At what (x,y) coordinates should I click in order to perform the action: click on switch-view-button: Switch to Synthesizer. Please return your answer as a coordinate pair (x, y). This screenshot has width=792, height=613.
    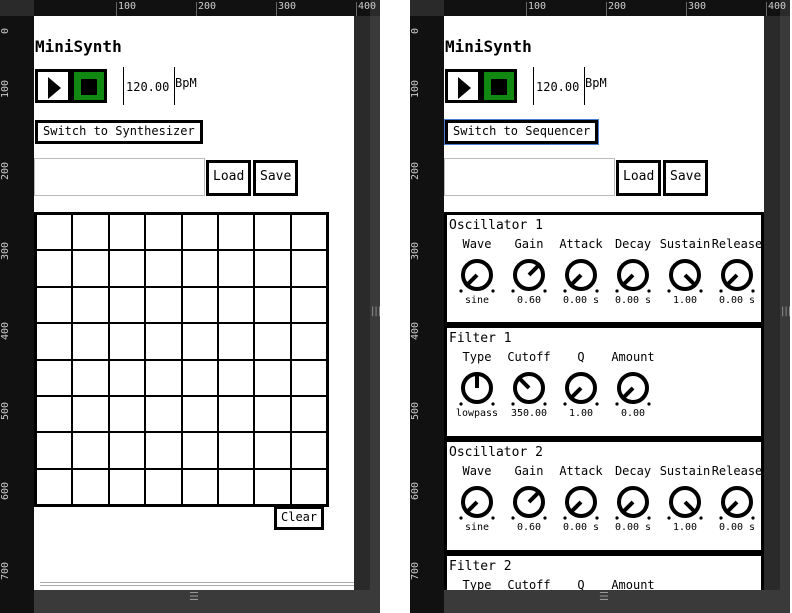
    Looking at the image, I should click on (119, 132).